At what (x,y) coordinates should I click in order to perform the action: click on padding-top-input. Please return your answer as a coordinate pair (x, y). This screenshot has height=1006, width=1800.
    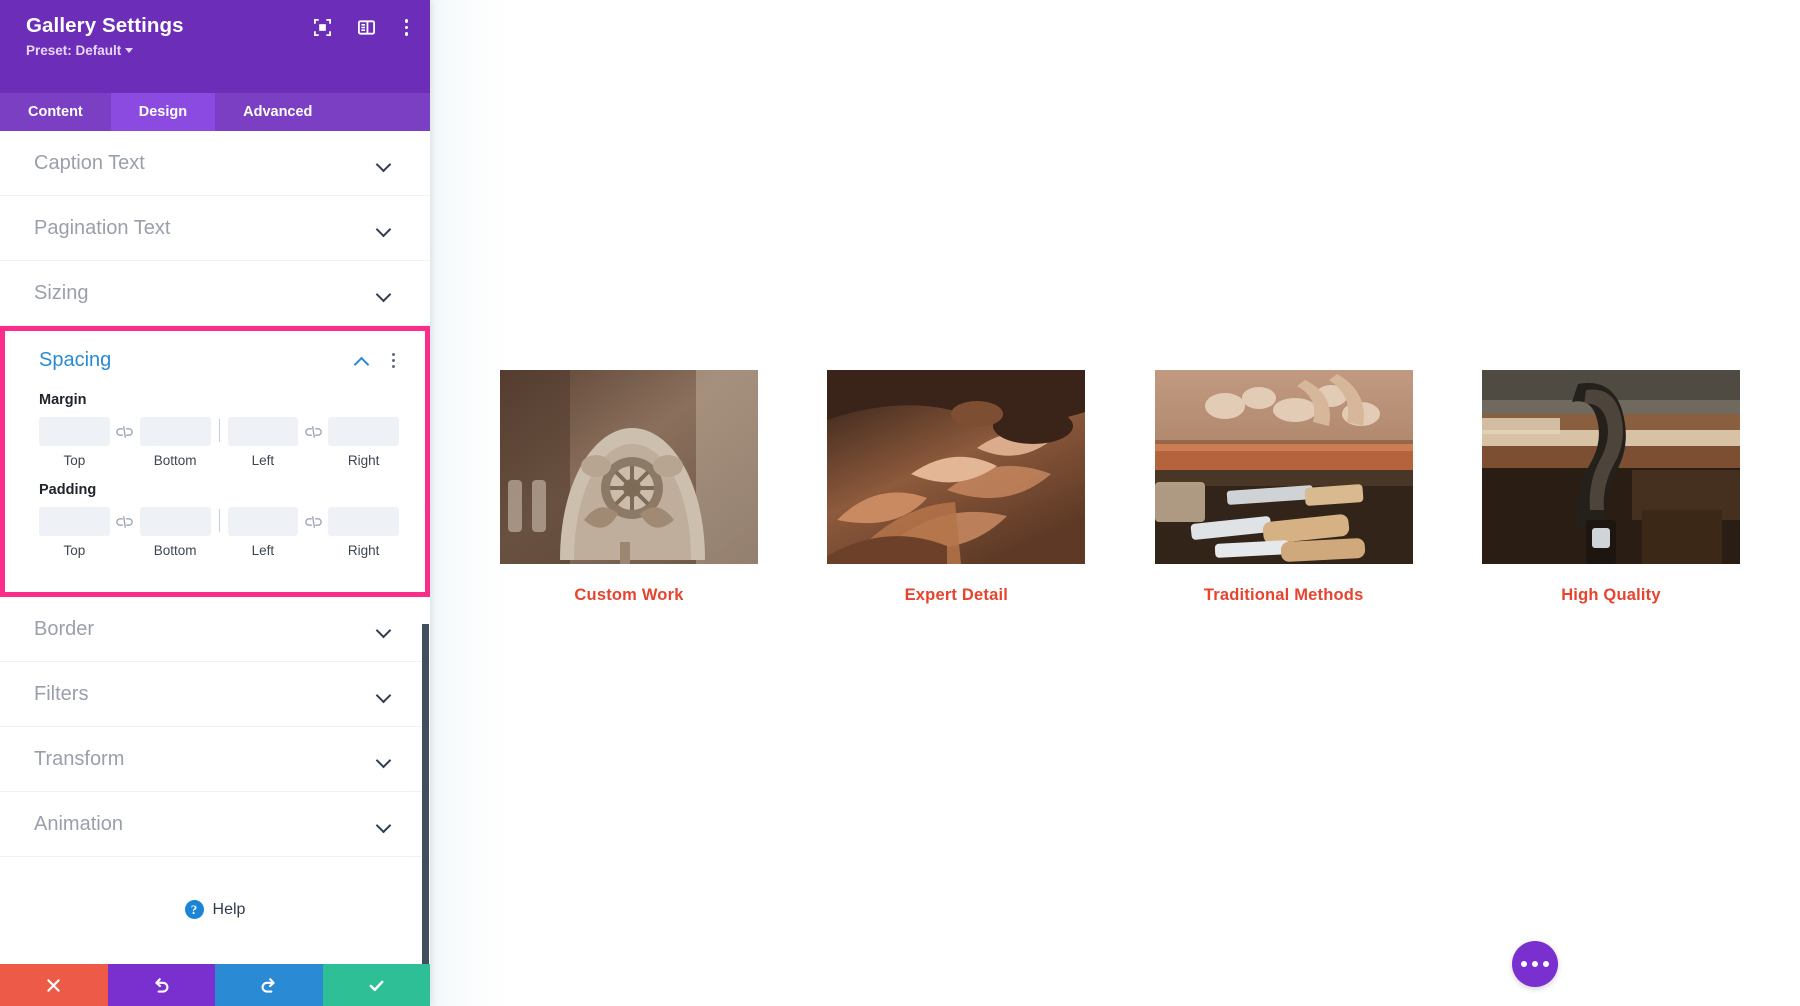
    Looking at the image, I should click on (74, 521).